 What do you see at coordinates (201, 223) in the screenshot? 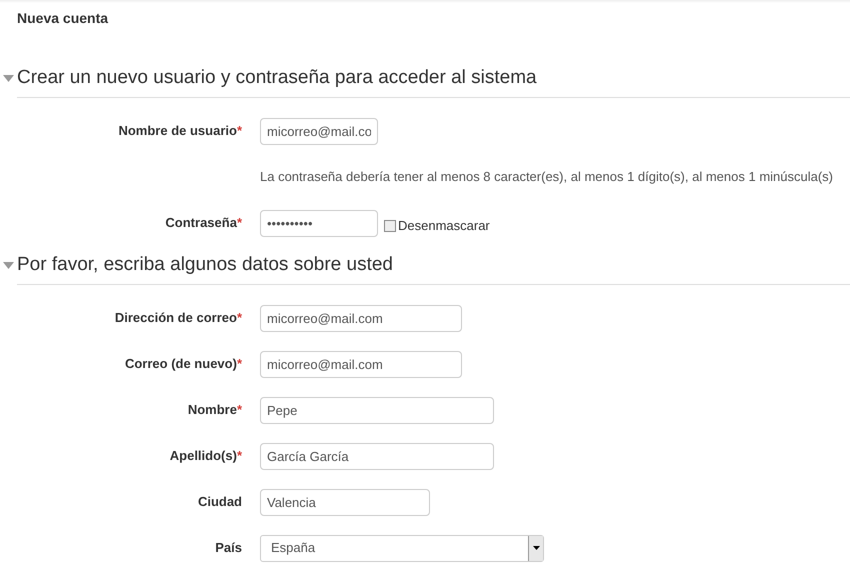
I see `field-label: Contraseña` at bounding box center [201, 223].